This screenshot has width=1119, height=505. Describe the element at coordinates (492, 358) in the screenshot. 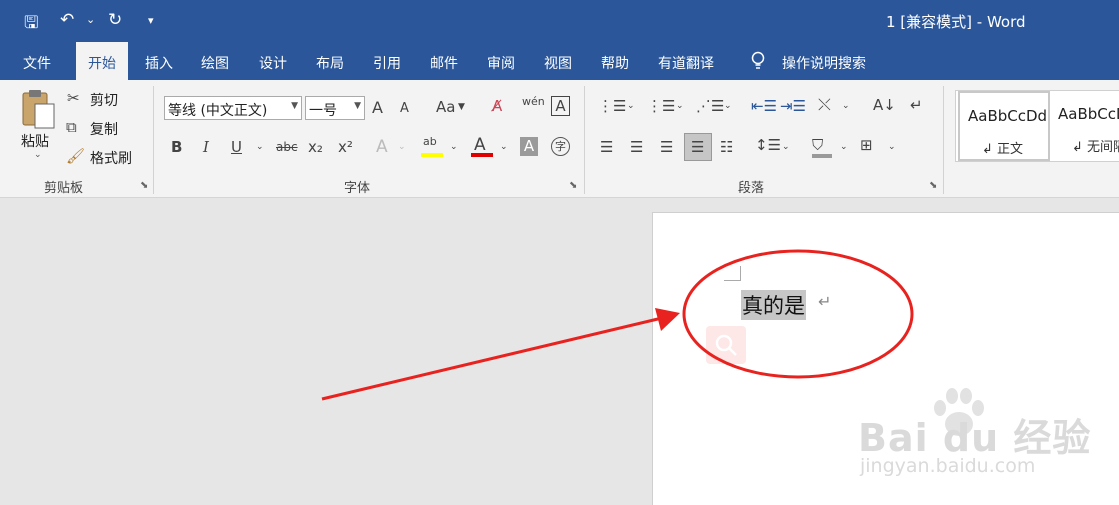

I see `annotation-arrow-line` at that location.